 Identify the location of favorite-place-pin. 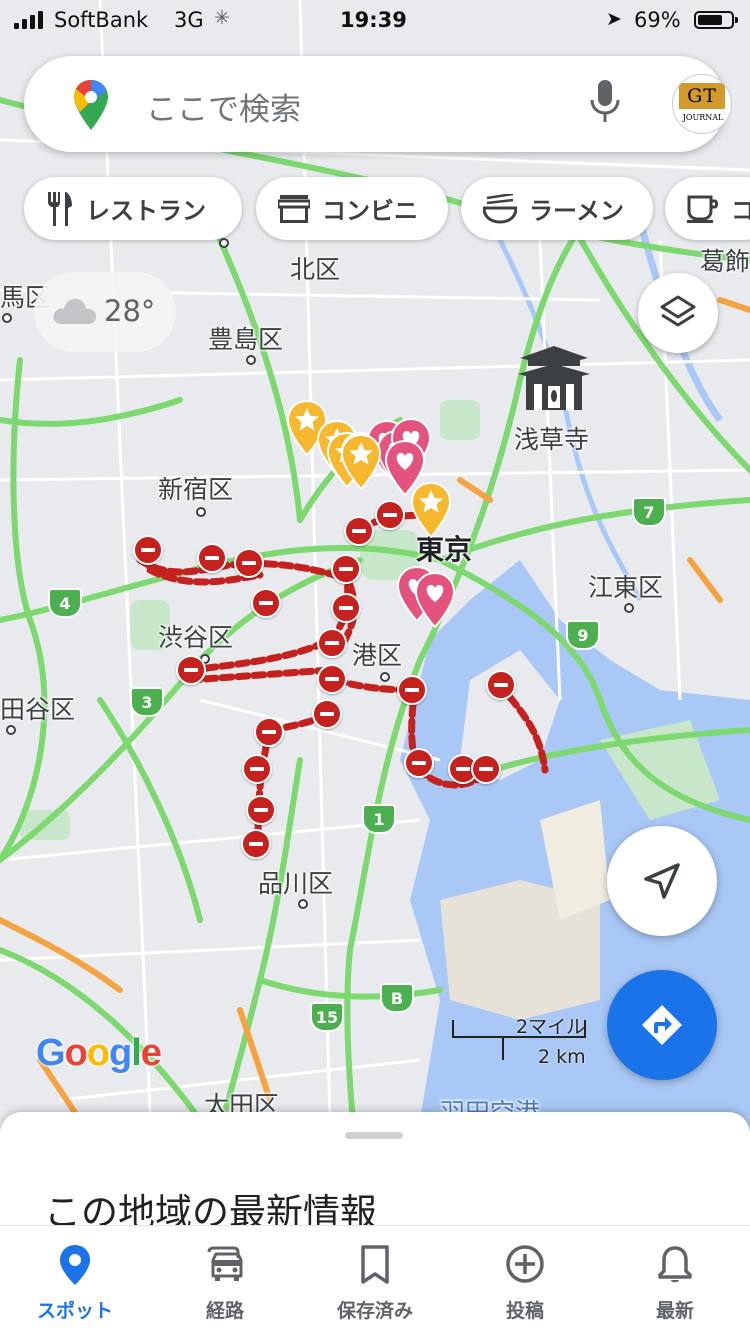
(435, 600).